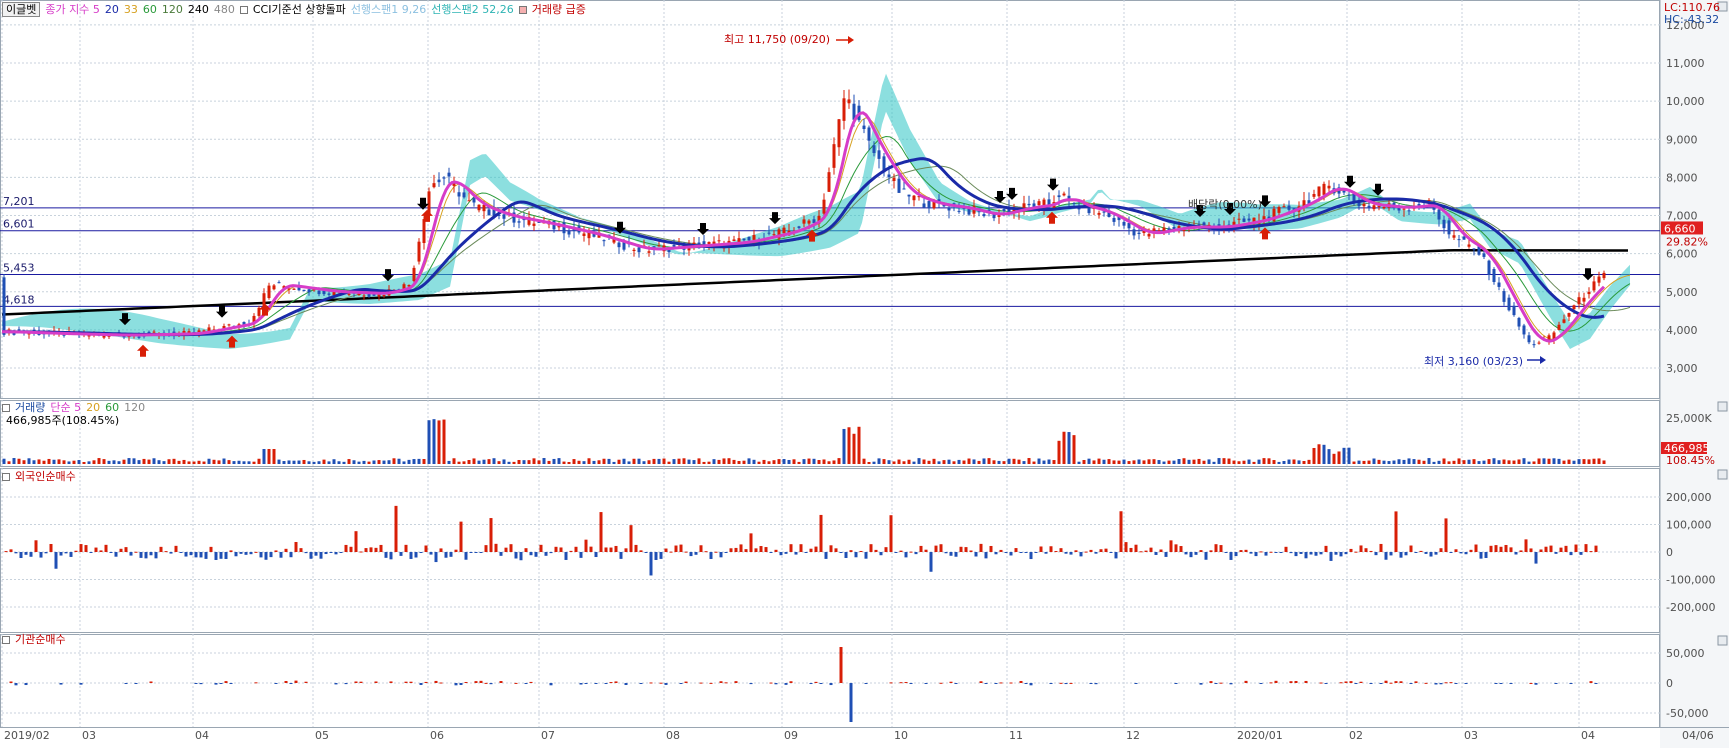 The width and height of the screenshot is (1729, 751). I want to click on legend-volume-ma60: 60, so click(112, 407).